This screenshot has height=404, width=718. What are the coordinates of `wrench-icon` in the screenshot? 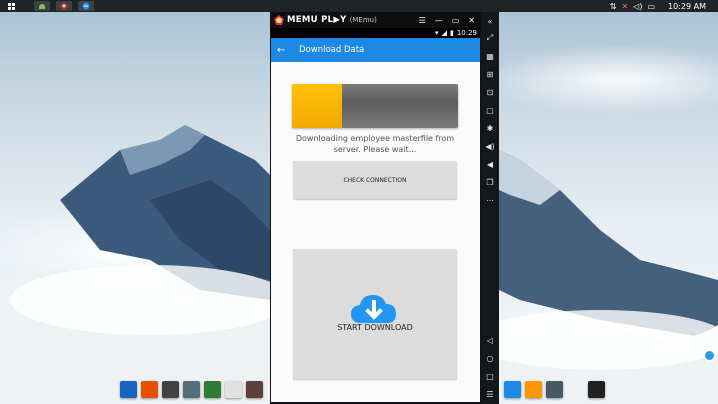 It's located at (233, 389).